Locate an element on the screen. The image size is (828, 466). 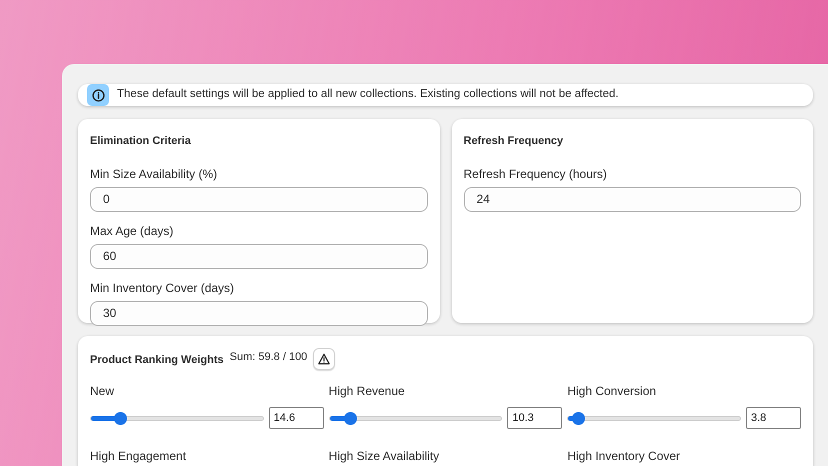
warning-icon is located at coordinates (324, 359).